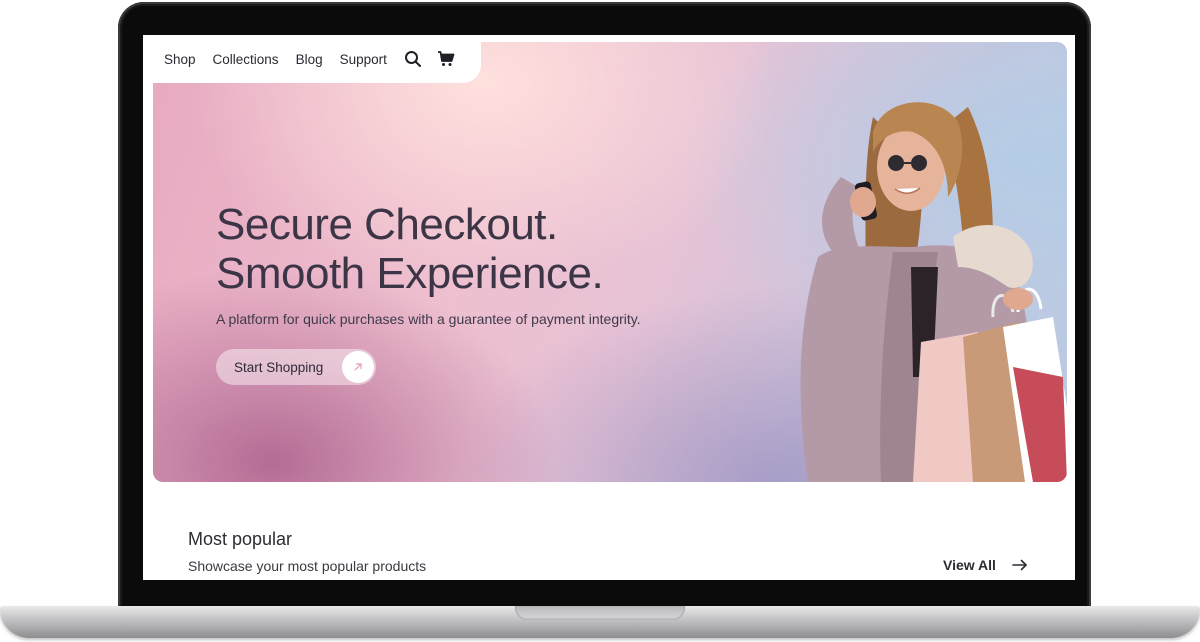  I want to click on view-all-link: View All, so click(985, 565).